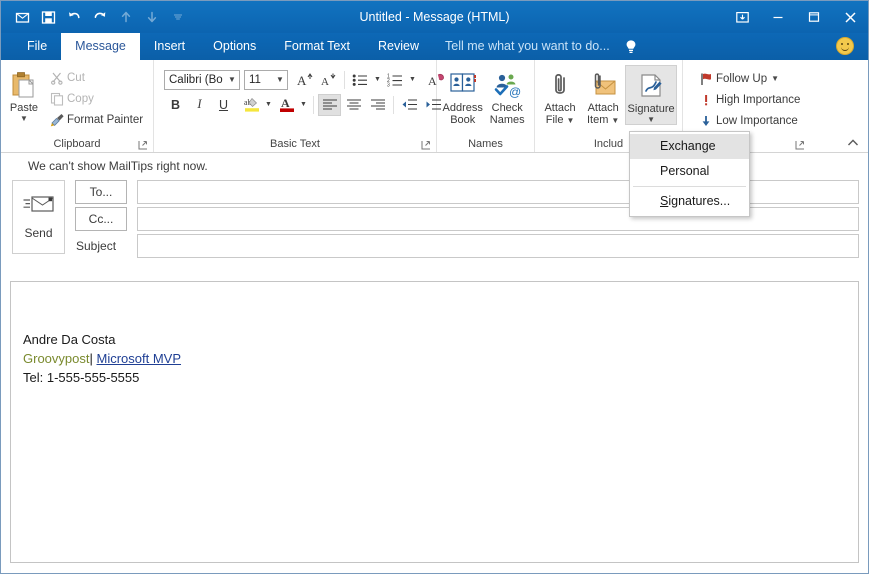 Image resolution: width=869 pixels, height=574 pixels. I want to click on menu-divider, so click(689, 186).